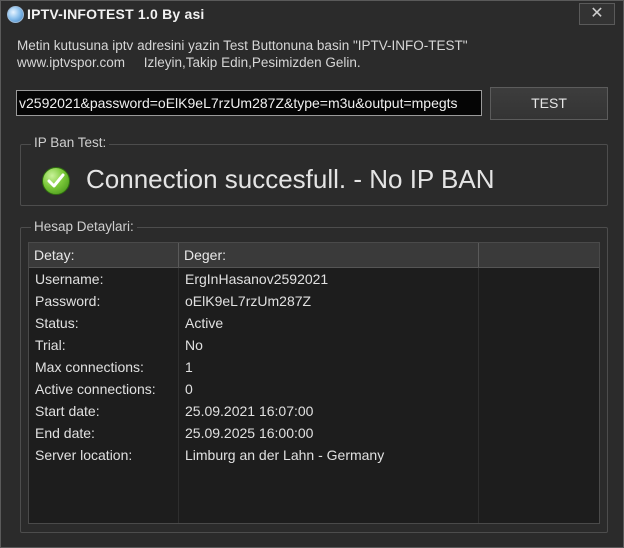  I want to click on table-row: Username: ErgInHasanov2592021, so click(314, 279).